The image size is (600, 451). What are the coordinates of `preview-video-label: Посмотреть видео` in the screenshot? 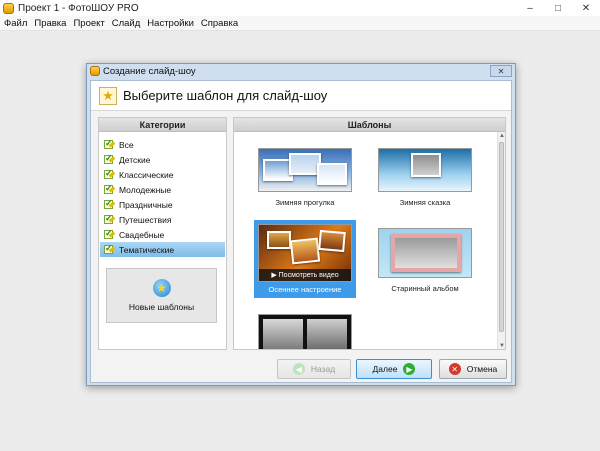 It's located at (308, 275).